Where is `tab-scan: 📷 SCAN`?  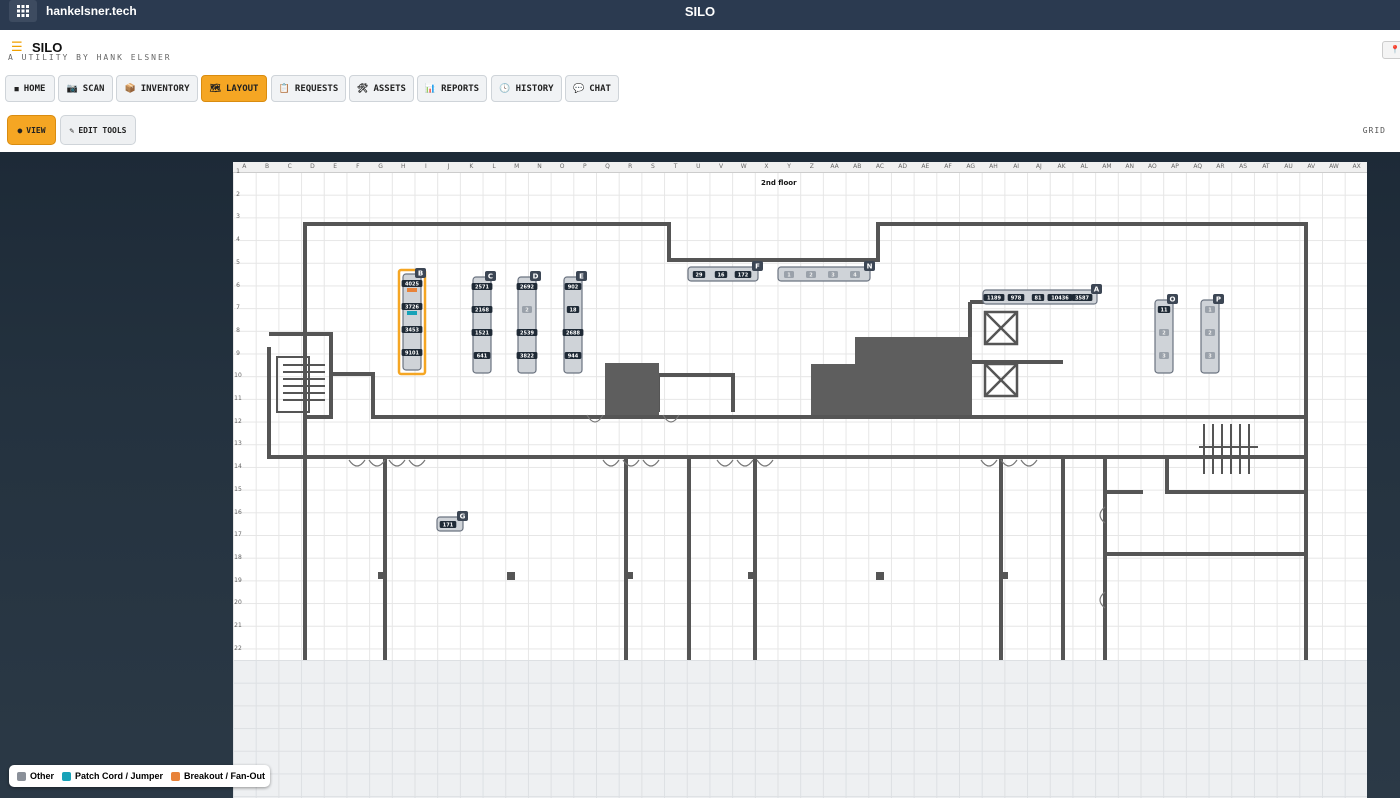 tab-scan: 📷 SCAN is located at coordinates (85, 88).